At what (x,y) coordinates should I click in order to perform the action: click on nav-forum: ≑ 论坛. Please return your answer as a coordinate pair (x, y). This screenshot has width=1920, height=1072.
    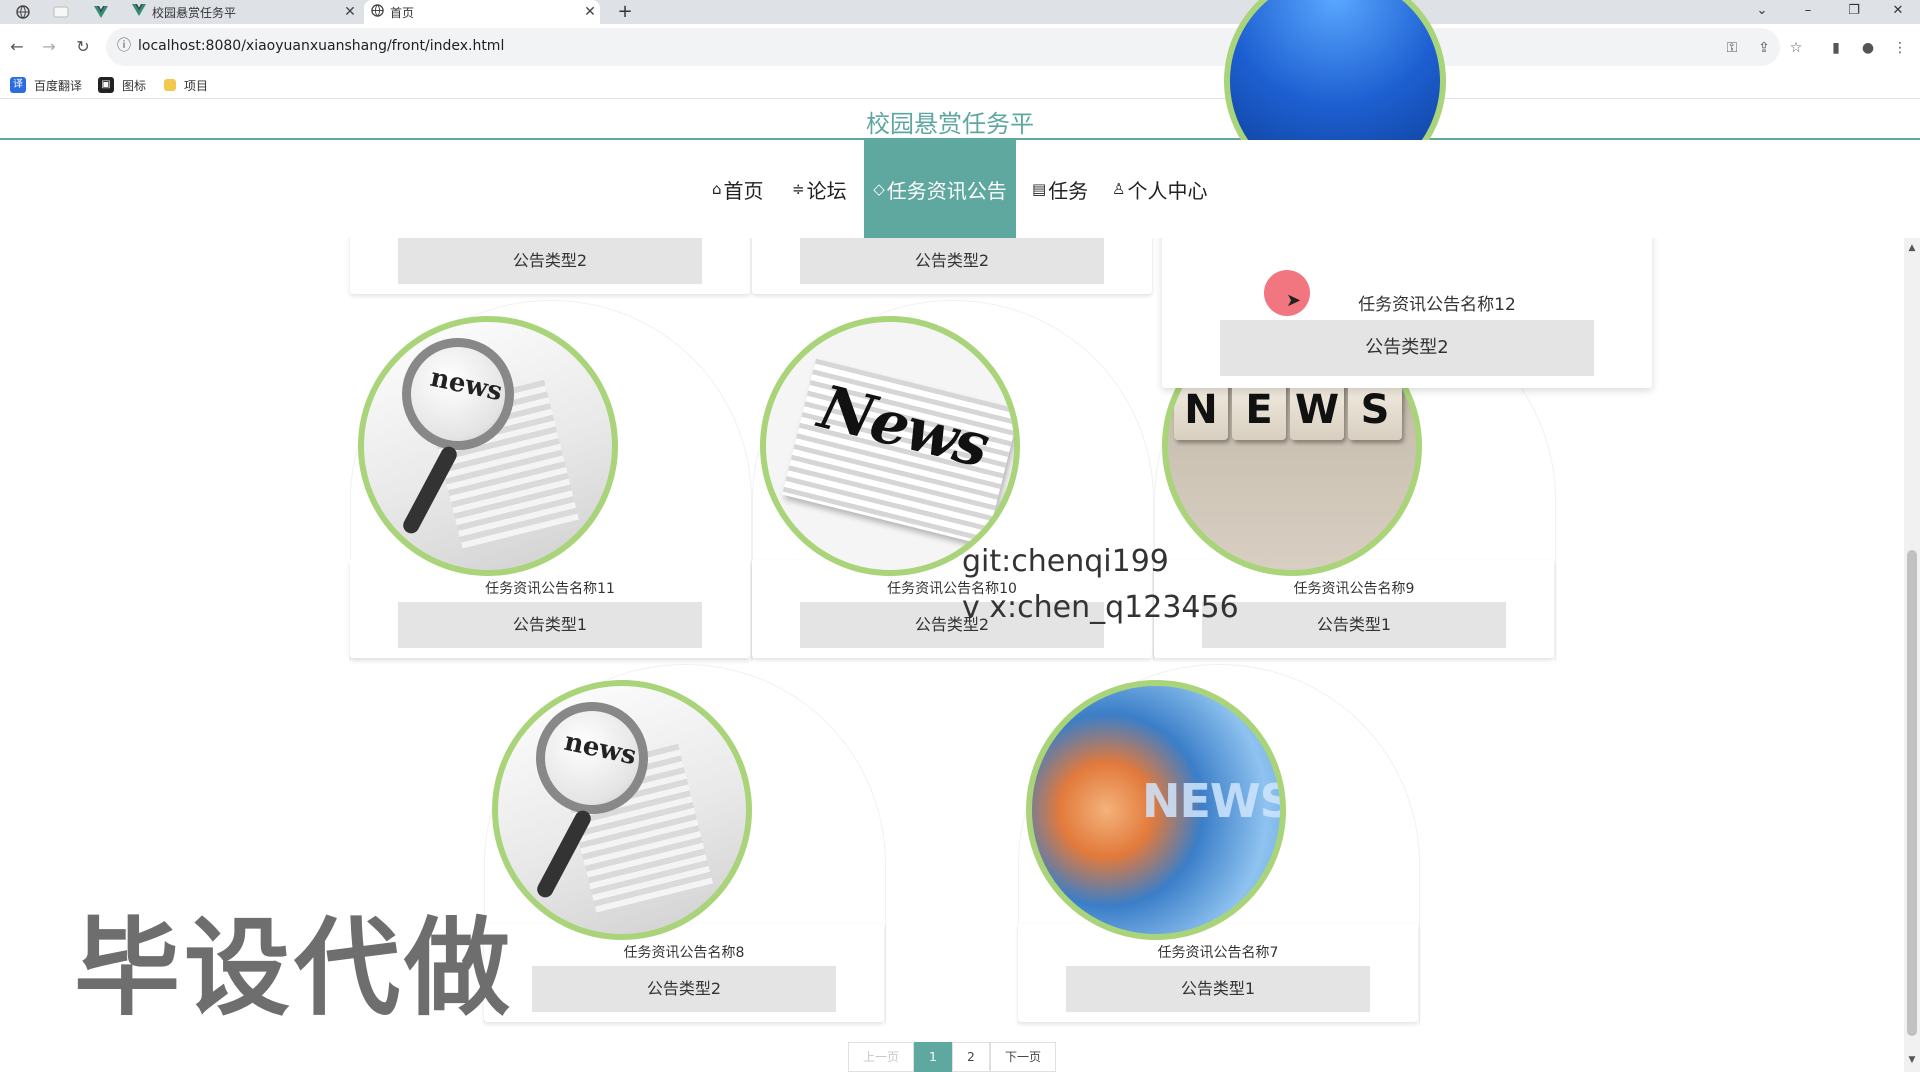
    Looking at the image, I should click on (819, 189).